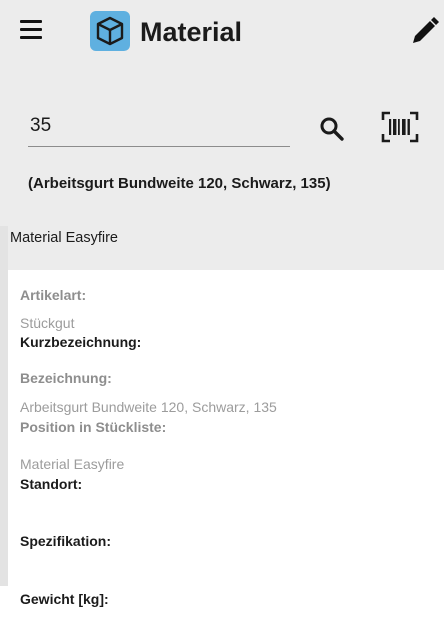 The image size is (444, 621). I want to click on position-value: Material Easyfire, so click(72, 464).